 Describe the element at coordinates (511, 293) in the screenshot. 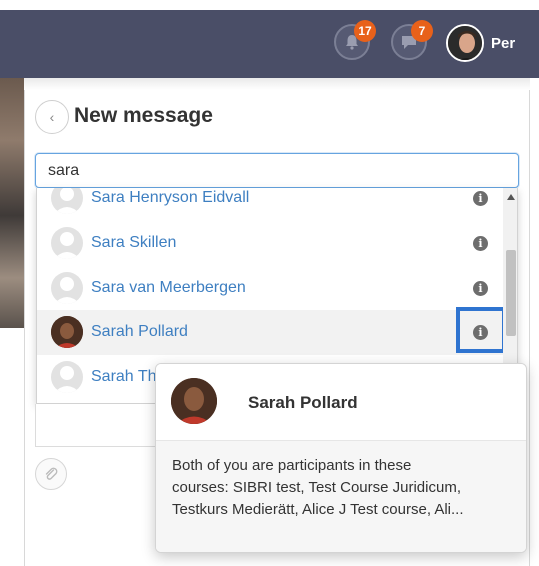

I see `scroll-thumb` at that location.